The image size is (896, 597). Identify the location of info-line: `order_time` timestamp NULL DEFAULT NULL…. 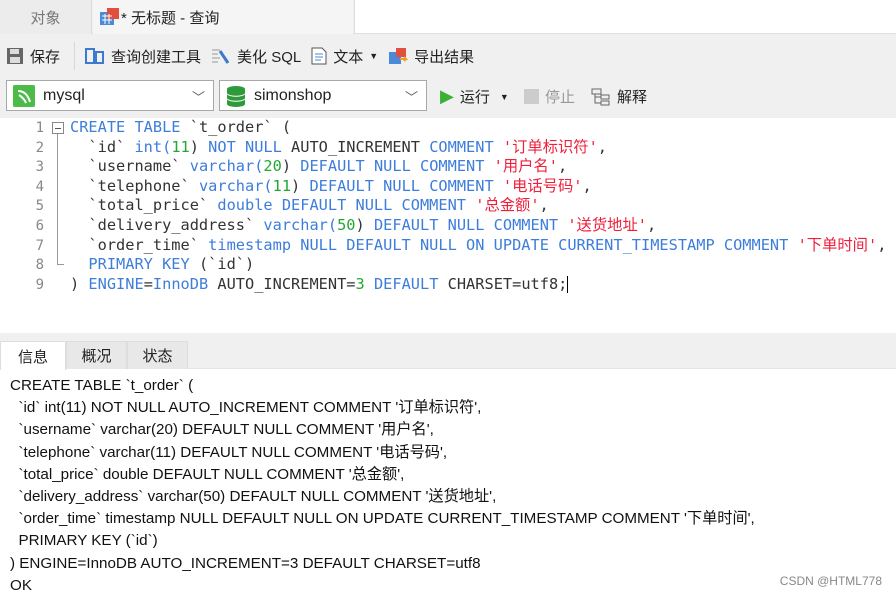
(382, 519).